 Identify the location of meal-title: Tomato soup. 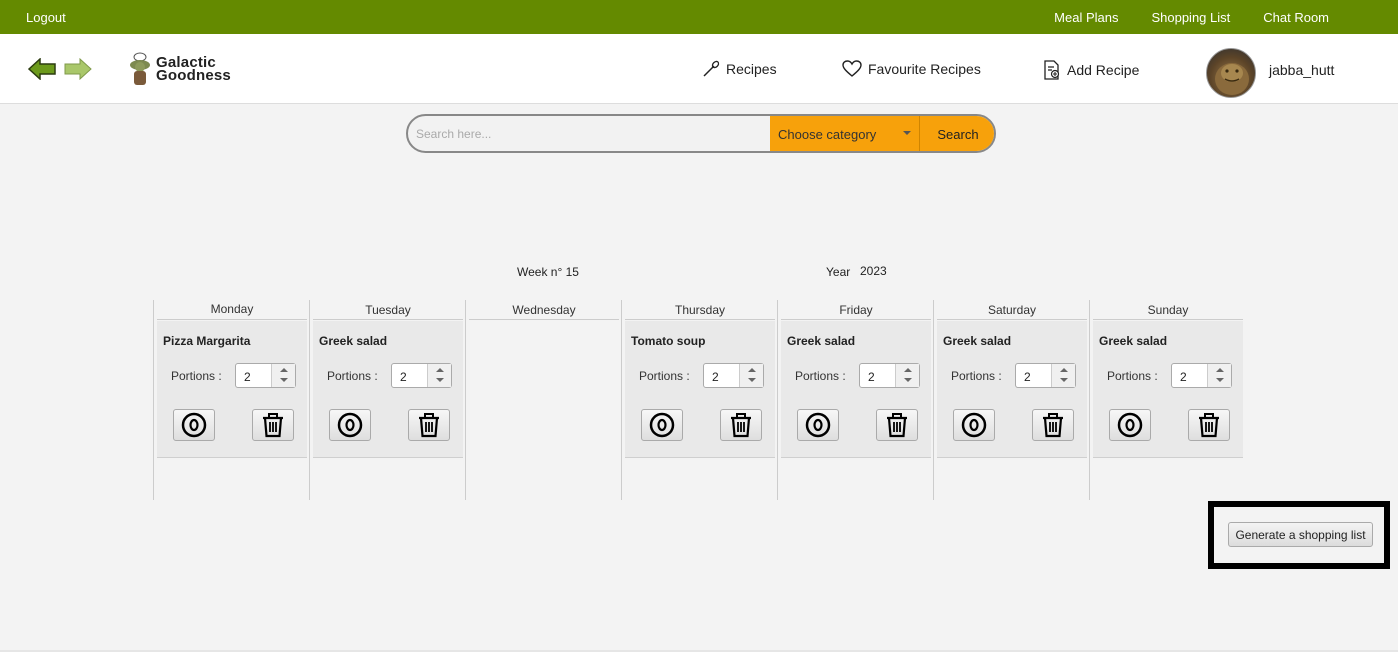
(668, 341).